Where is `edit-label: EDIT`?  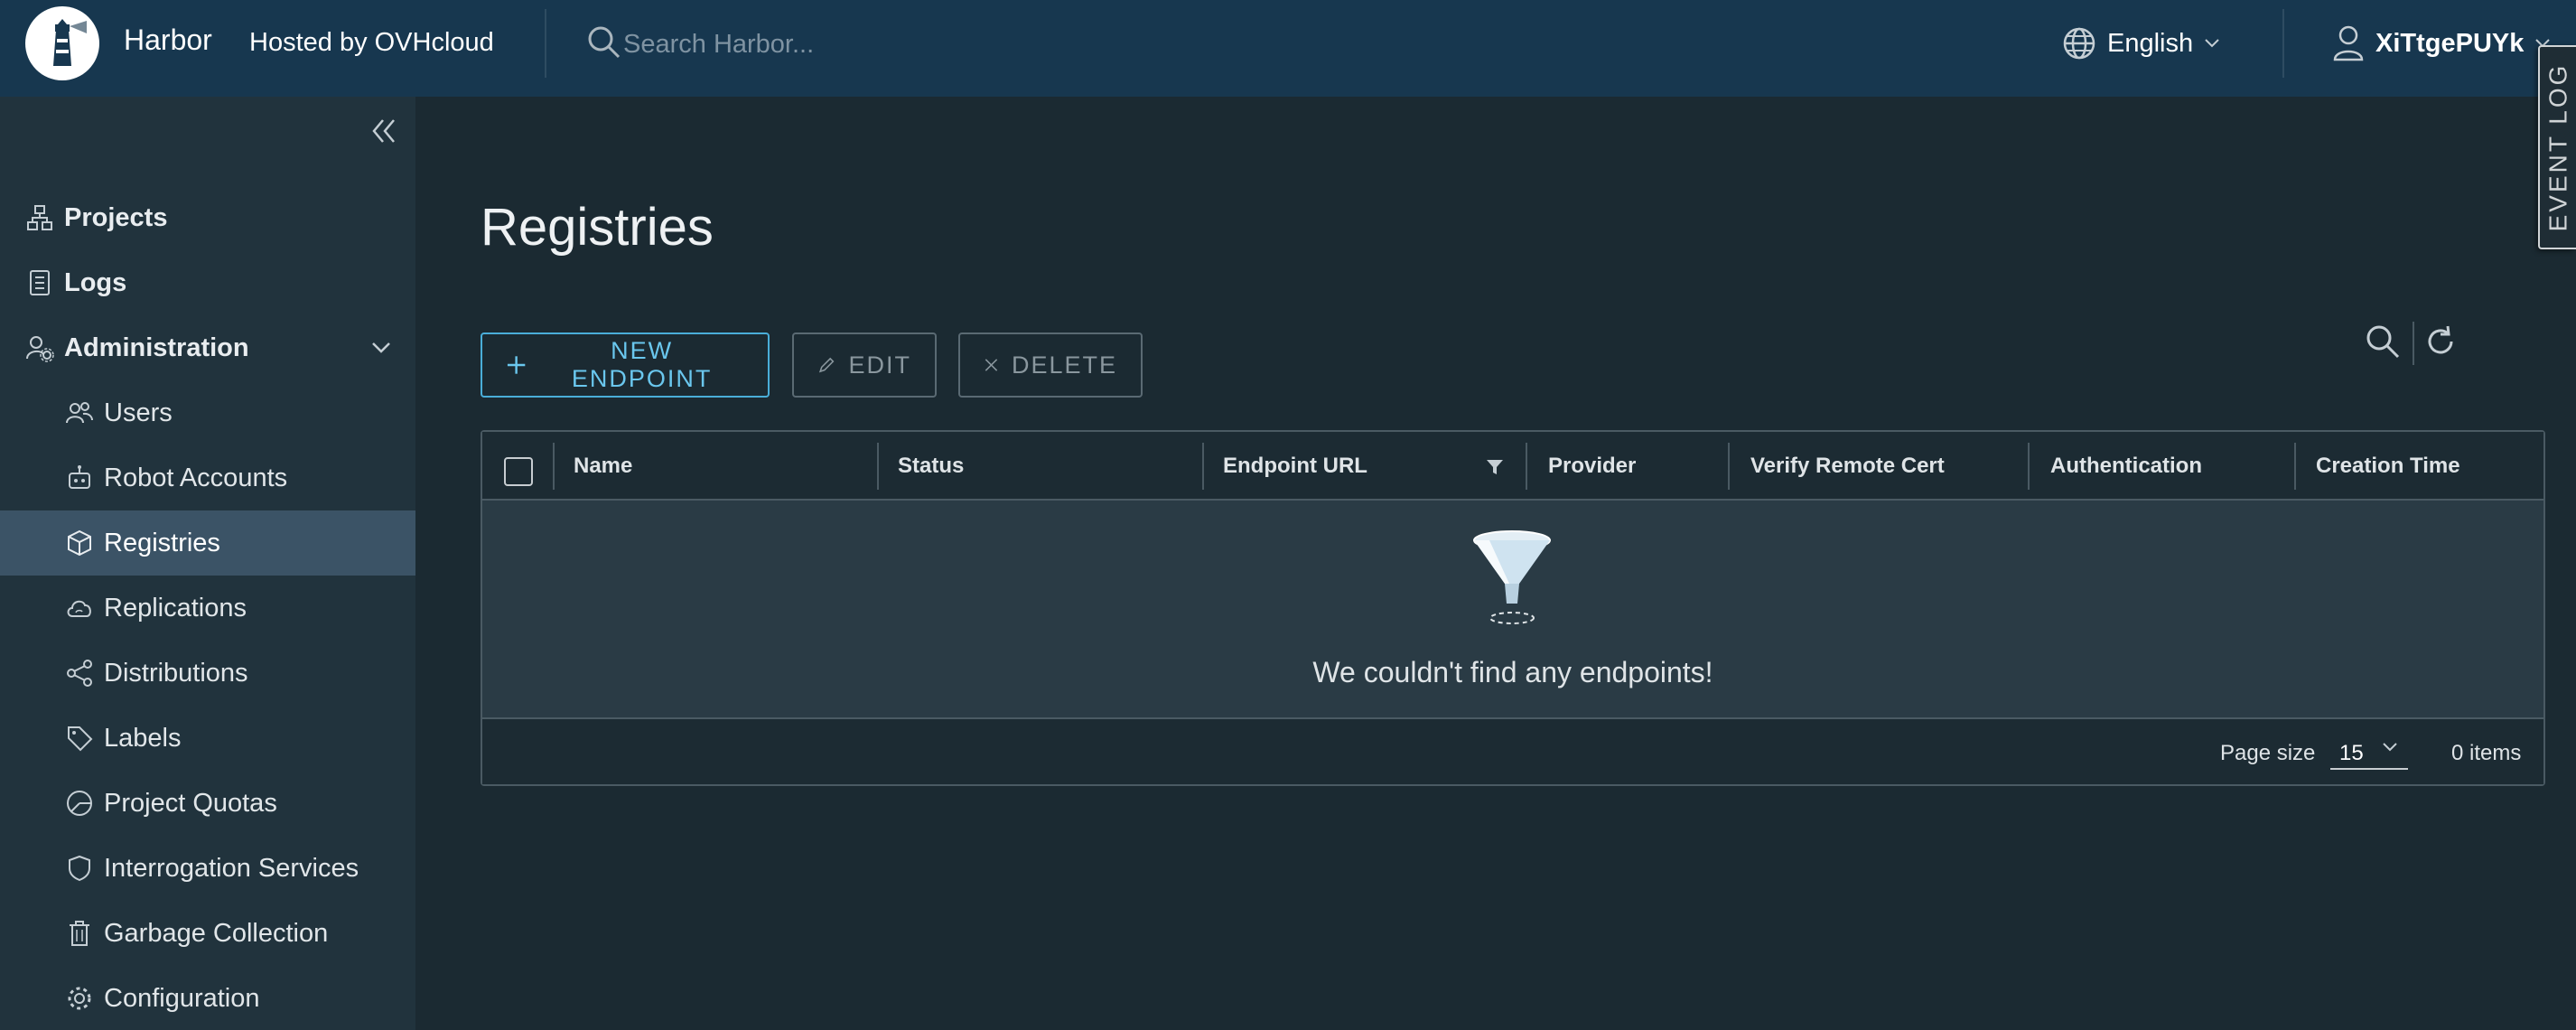
edit-label: EDIT is located at coordinates (879, 365).